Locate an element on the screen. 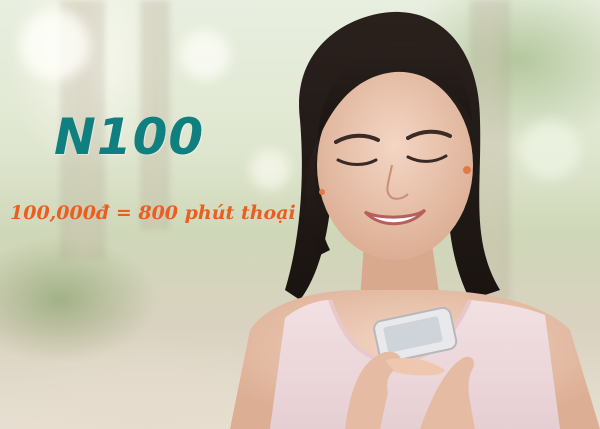 This screenshot has height=429, width=600. offer-price-text: 100,000đ = 800 phút thoại is located at coordinates (153, 213).